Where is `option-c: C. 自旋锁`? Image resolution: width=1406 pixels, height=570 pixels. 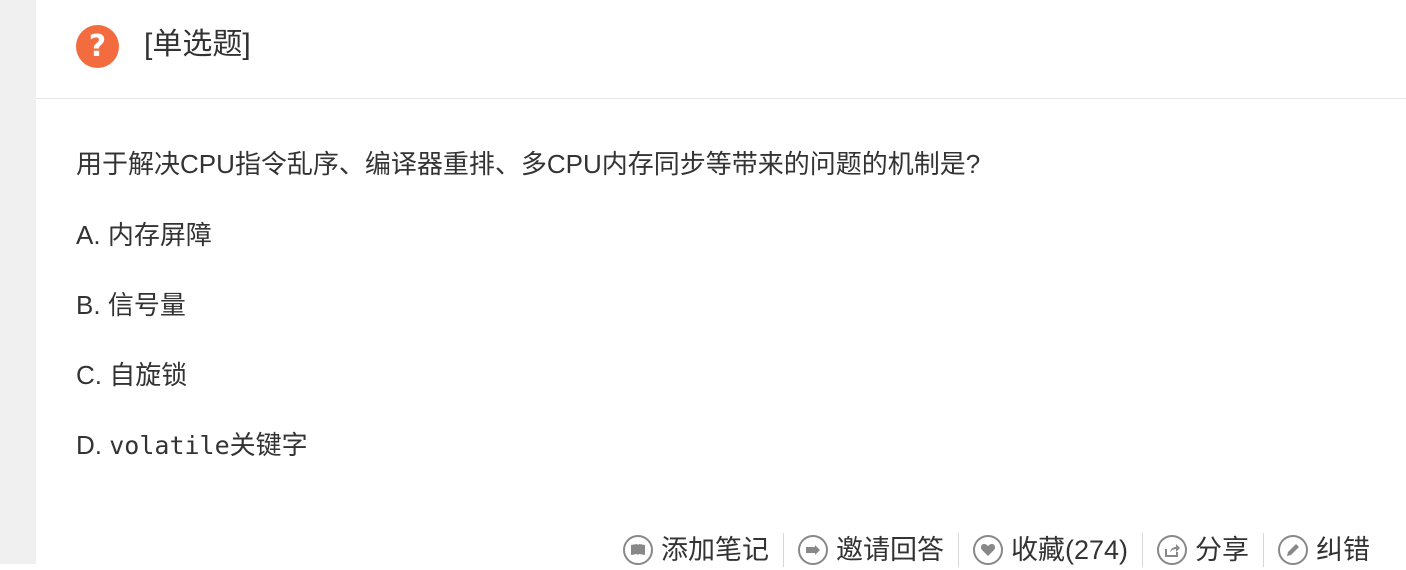
option-c: C. 自旋锁 is located at coordinates (131, 375).